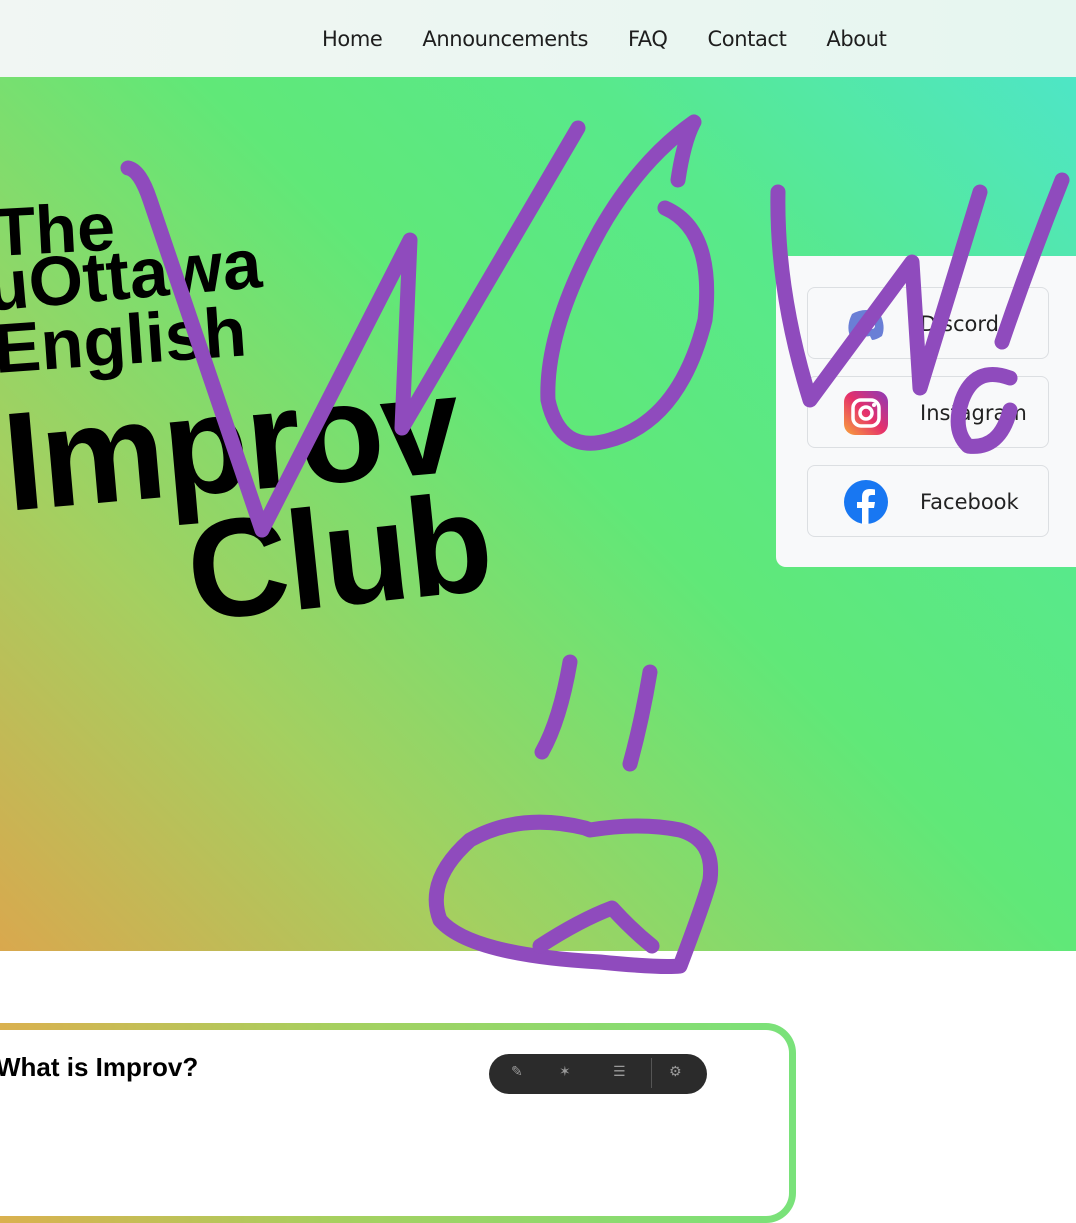  I want to click on facebook-button: Facebook, so click(928, 501).